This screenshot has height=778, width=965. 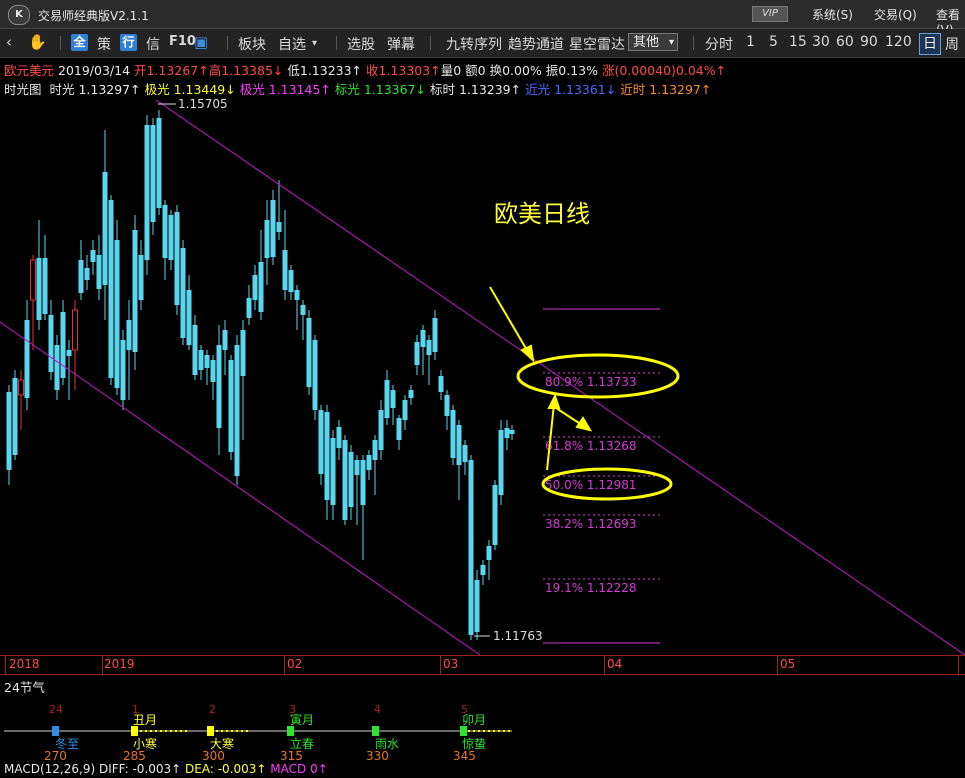 I want to click on zixuan-dropdown-icon: ▾, so click(x=314, y=43).